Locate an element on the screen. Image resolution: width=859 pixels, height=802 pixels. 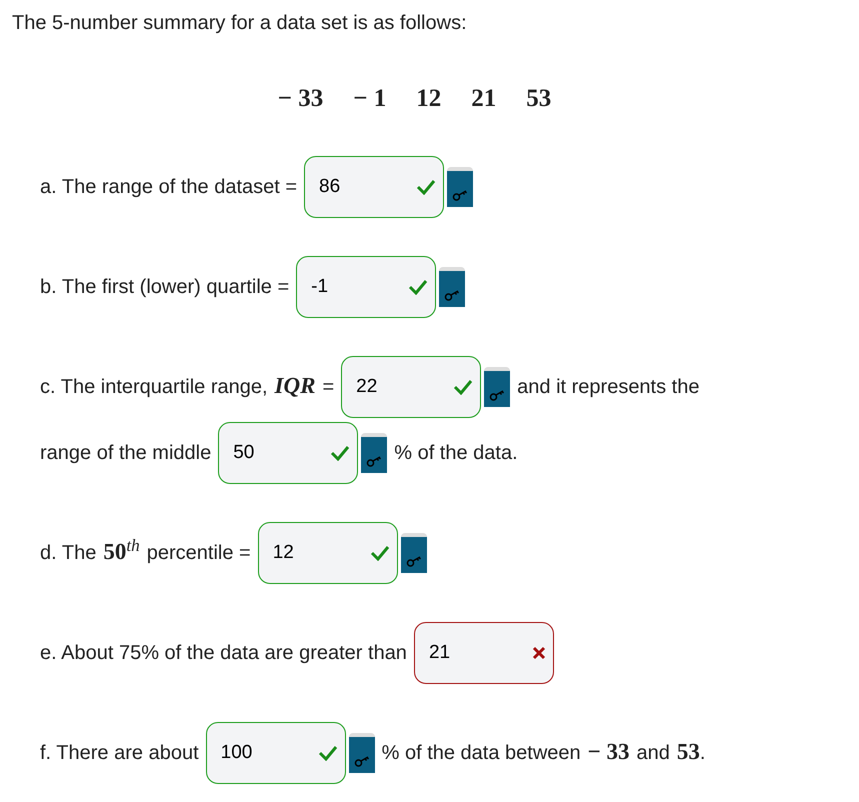
summary-value: − 33 is located at coordinates (301, 99).